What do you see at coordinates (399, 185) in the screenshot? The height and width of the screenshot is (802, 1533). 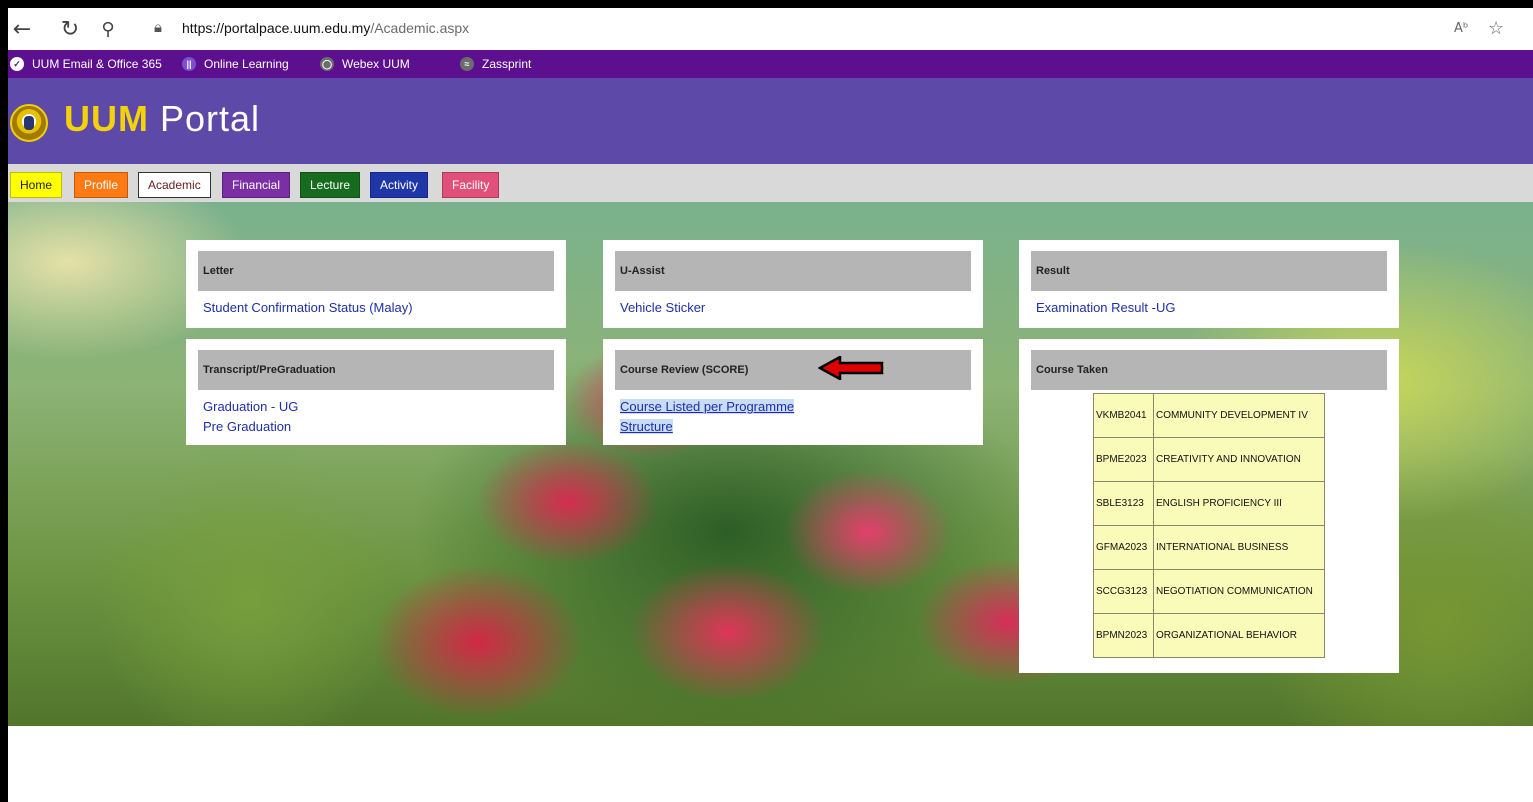 I see `menu-activity: Activity` at bounding box center [399, 185].